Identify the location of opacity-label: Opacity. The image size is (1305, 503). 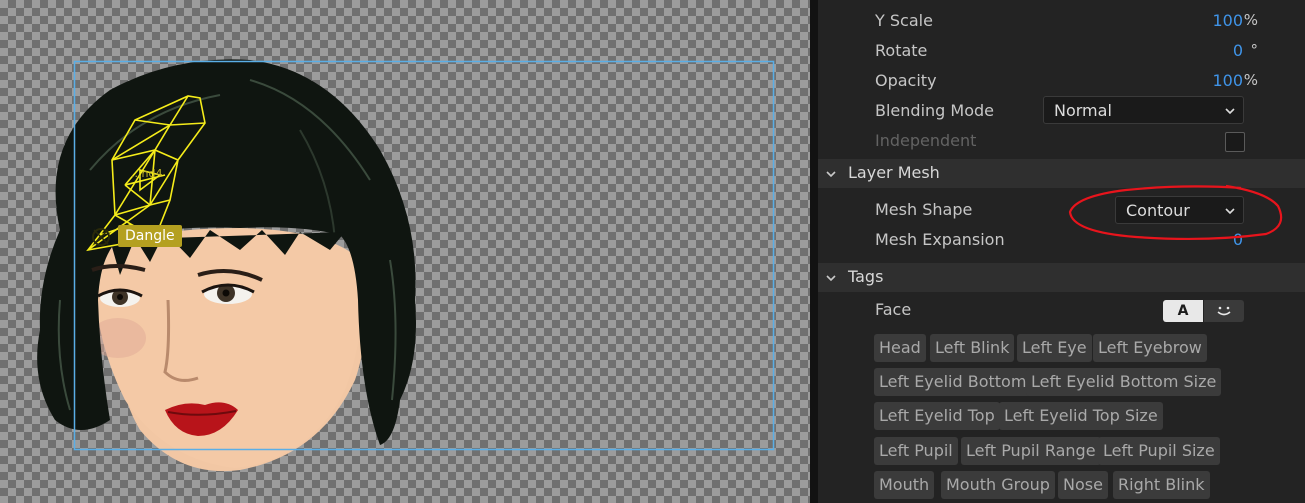
(906, 80).